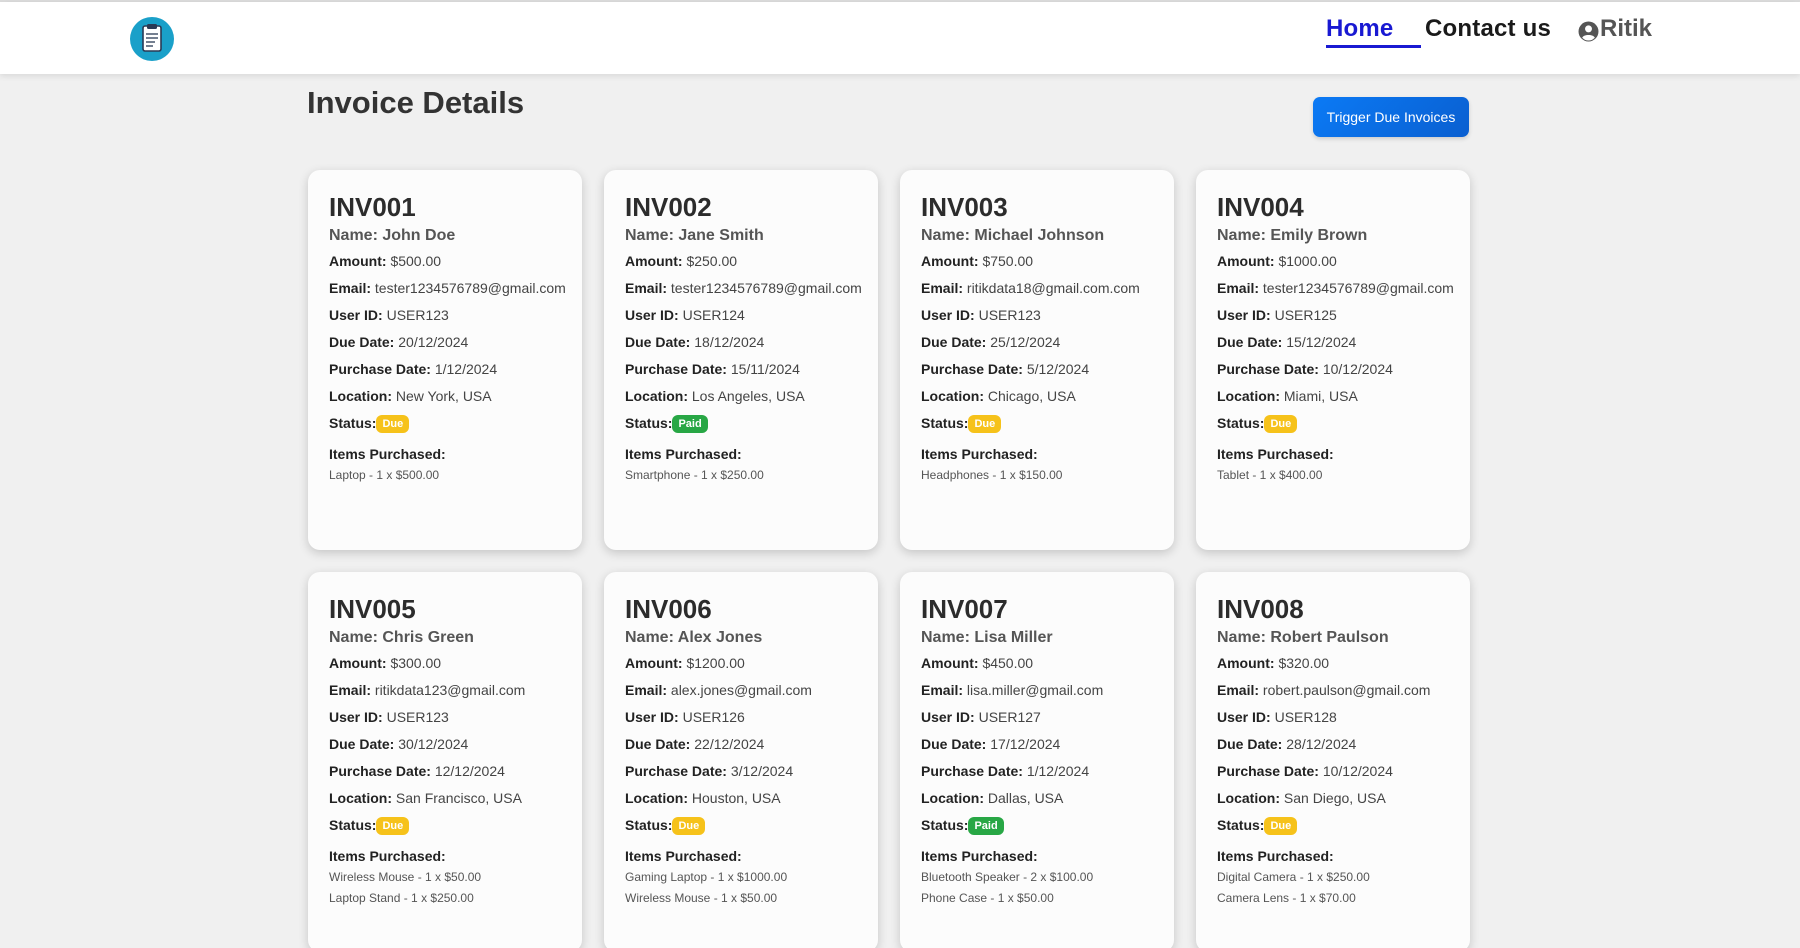  What do you see at coordinates (1270, 475) in the screenshot?
I see `purchased-item: Tablet - 1 x $400.00` at bounding box center [1270, 475].